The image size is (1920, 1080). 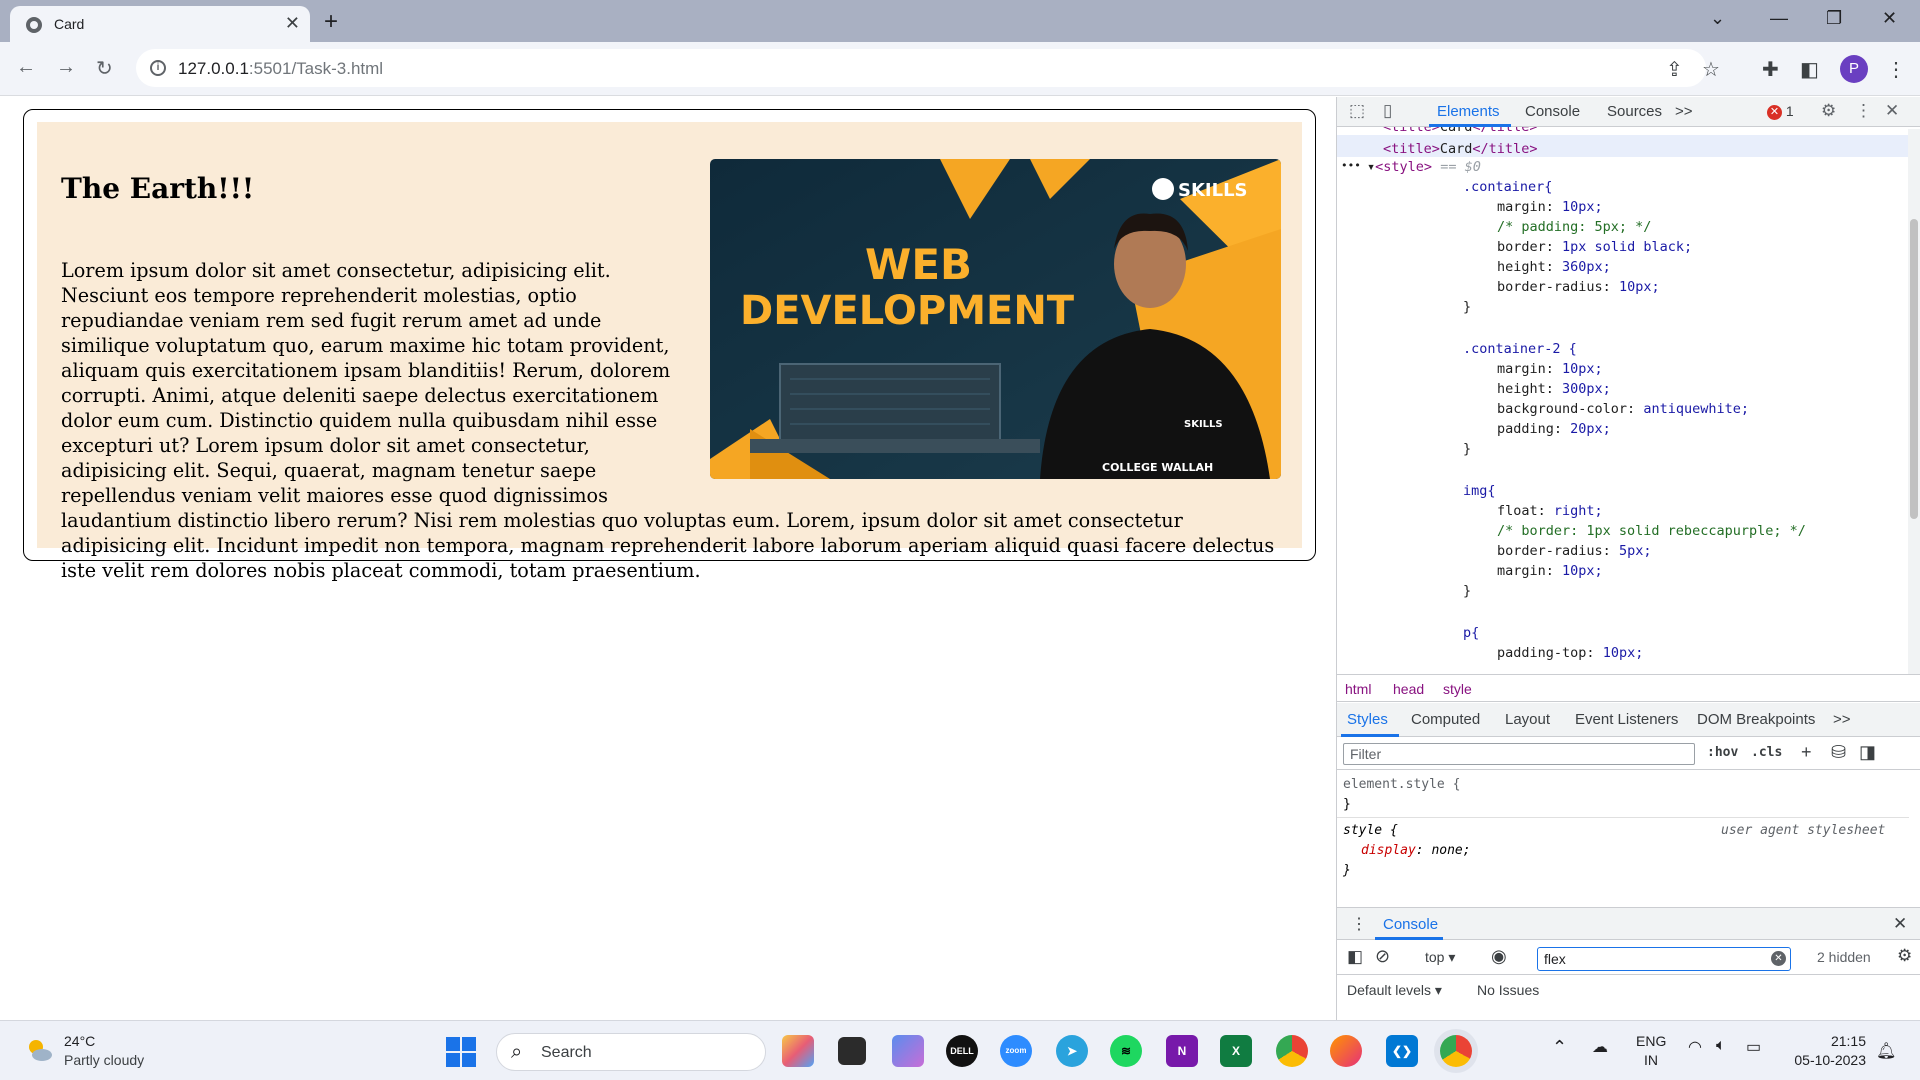 I want to click on extensions-icon: ✚, so click(x=1770, y=69).